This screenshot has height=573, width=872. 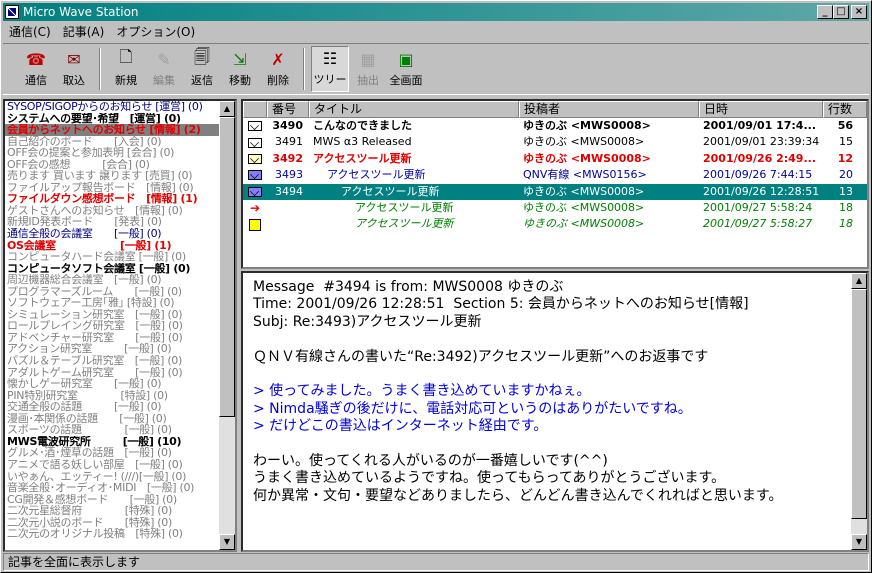 What do you see at coordinates (368, 59) in the screenshot?
I see `grid-icon: ▦` at bounding box center [368, 59].